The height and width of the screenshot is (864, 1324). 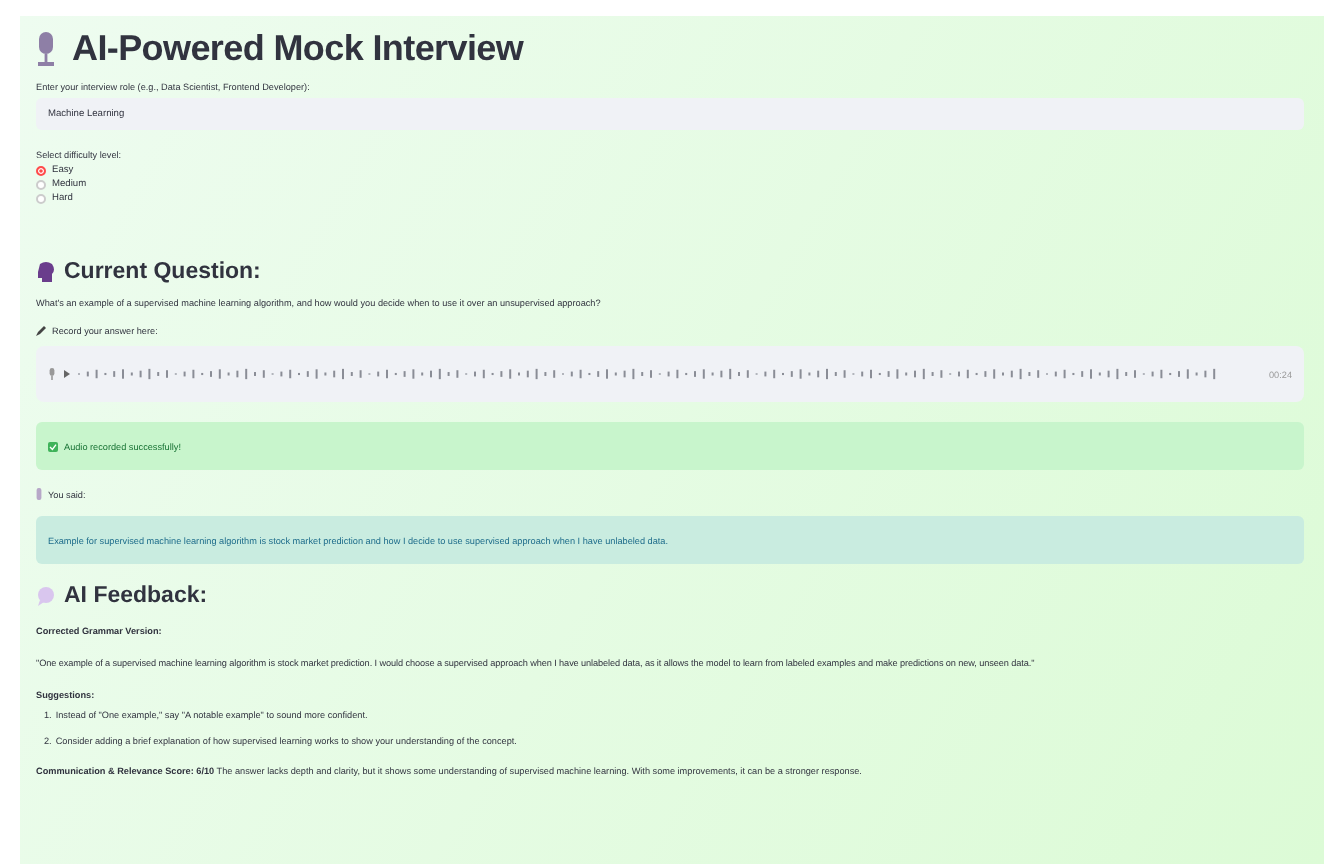 What do you see at coordinates (46, 272) in the screenshot?
I see `head-icon` at bounding box center [46, 272].